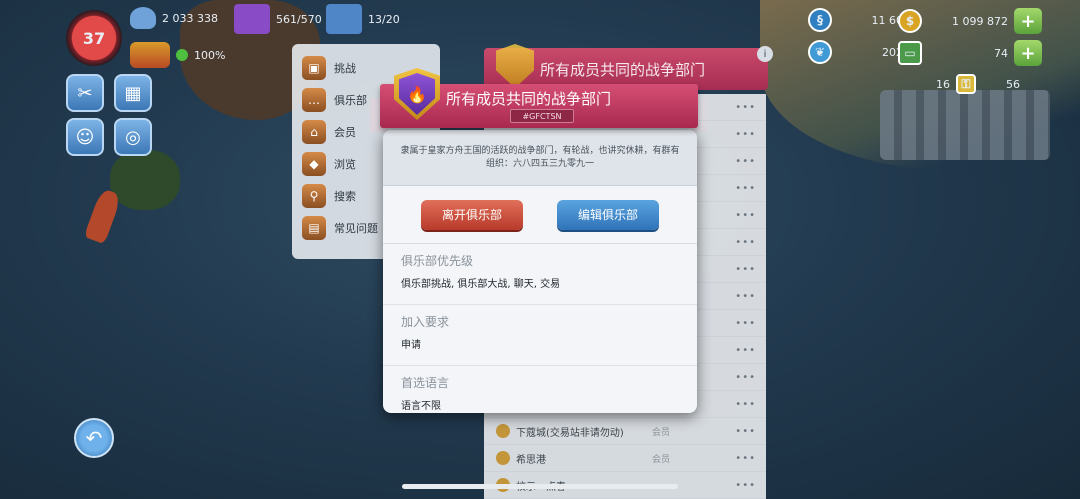  Describe the element at coordinates (910, 21) in the screenshot. I see `simcash-icon: $` at that location.